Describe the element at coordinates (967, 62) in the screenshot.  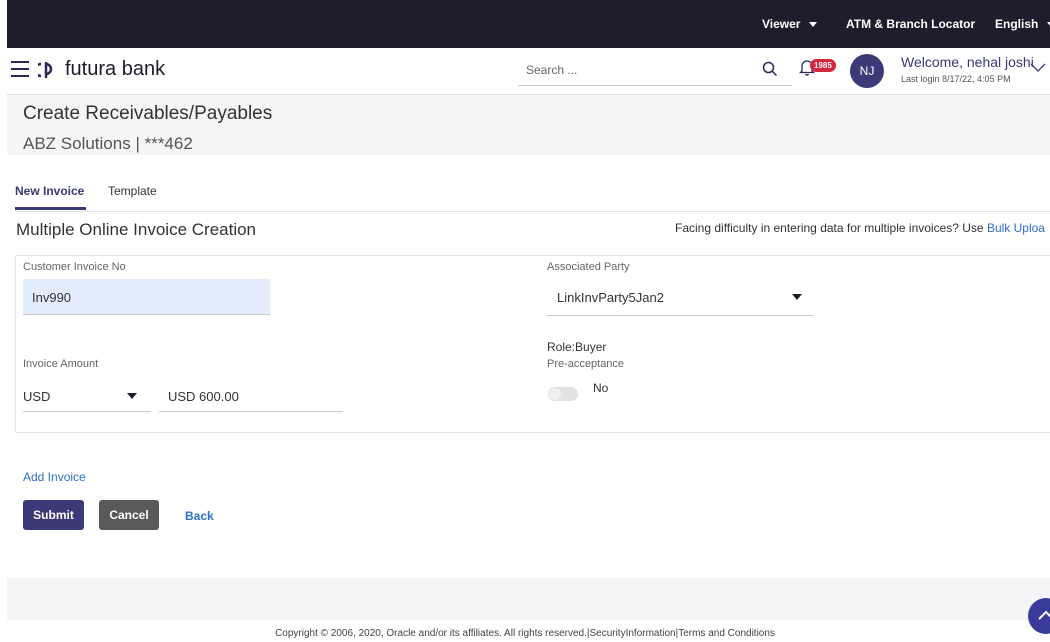
I see `welcome-text: Welcome, nehal joshi` at that location.